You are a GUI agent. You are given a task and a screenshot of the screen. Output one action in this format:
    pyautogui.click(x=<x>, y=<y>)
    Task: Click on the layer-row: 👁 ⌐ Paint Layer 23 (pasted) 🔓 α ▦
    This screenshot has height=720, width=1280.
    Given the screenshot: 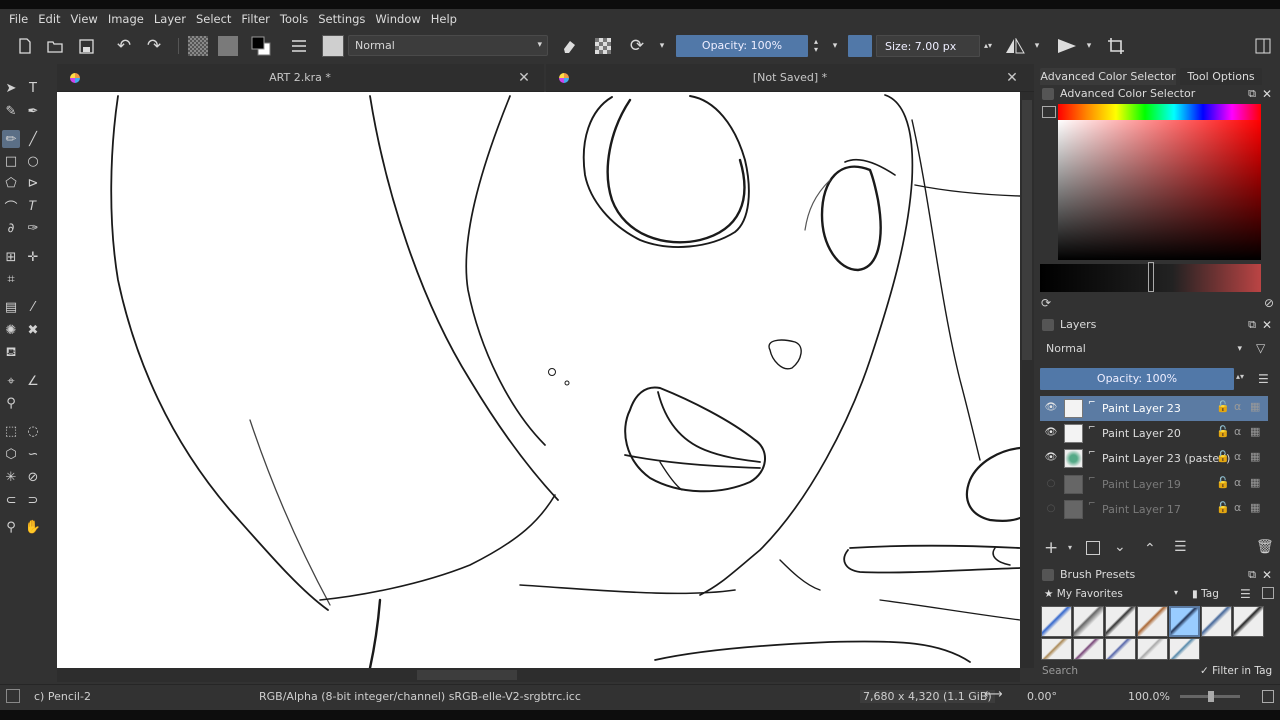 What is the action you would take?
    pyautogui.click(x=1154, y=458)
    